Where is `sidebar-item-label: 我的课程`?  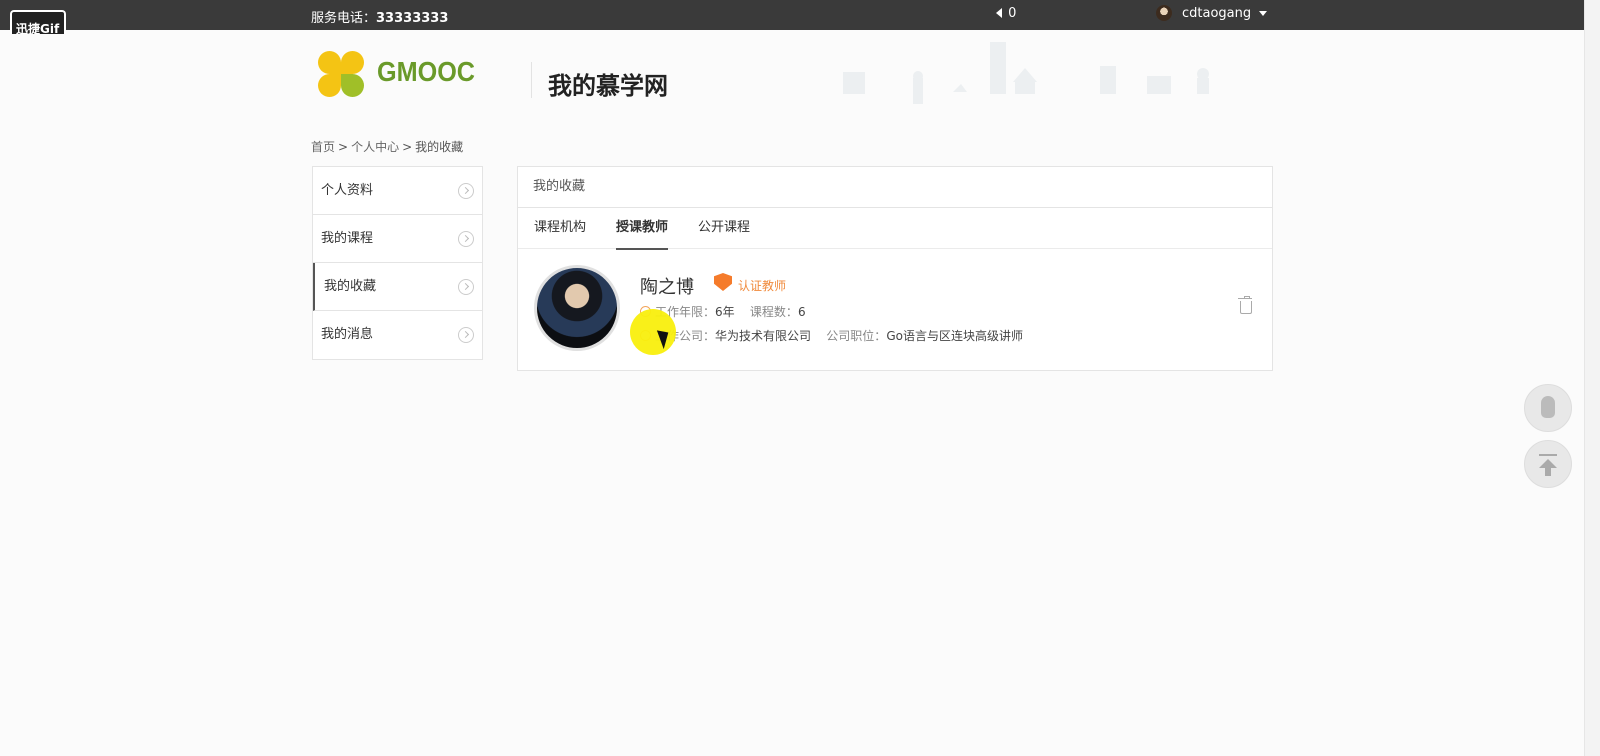
sidebar-item-label: 我的课程 is located at coordinates (347, 238).